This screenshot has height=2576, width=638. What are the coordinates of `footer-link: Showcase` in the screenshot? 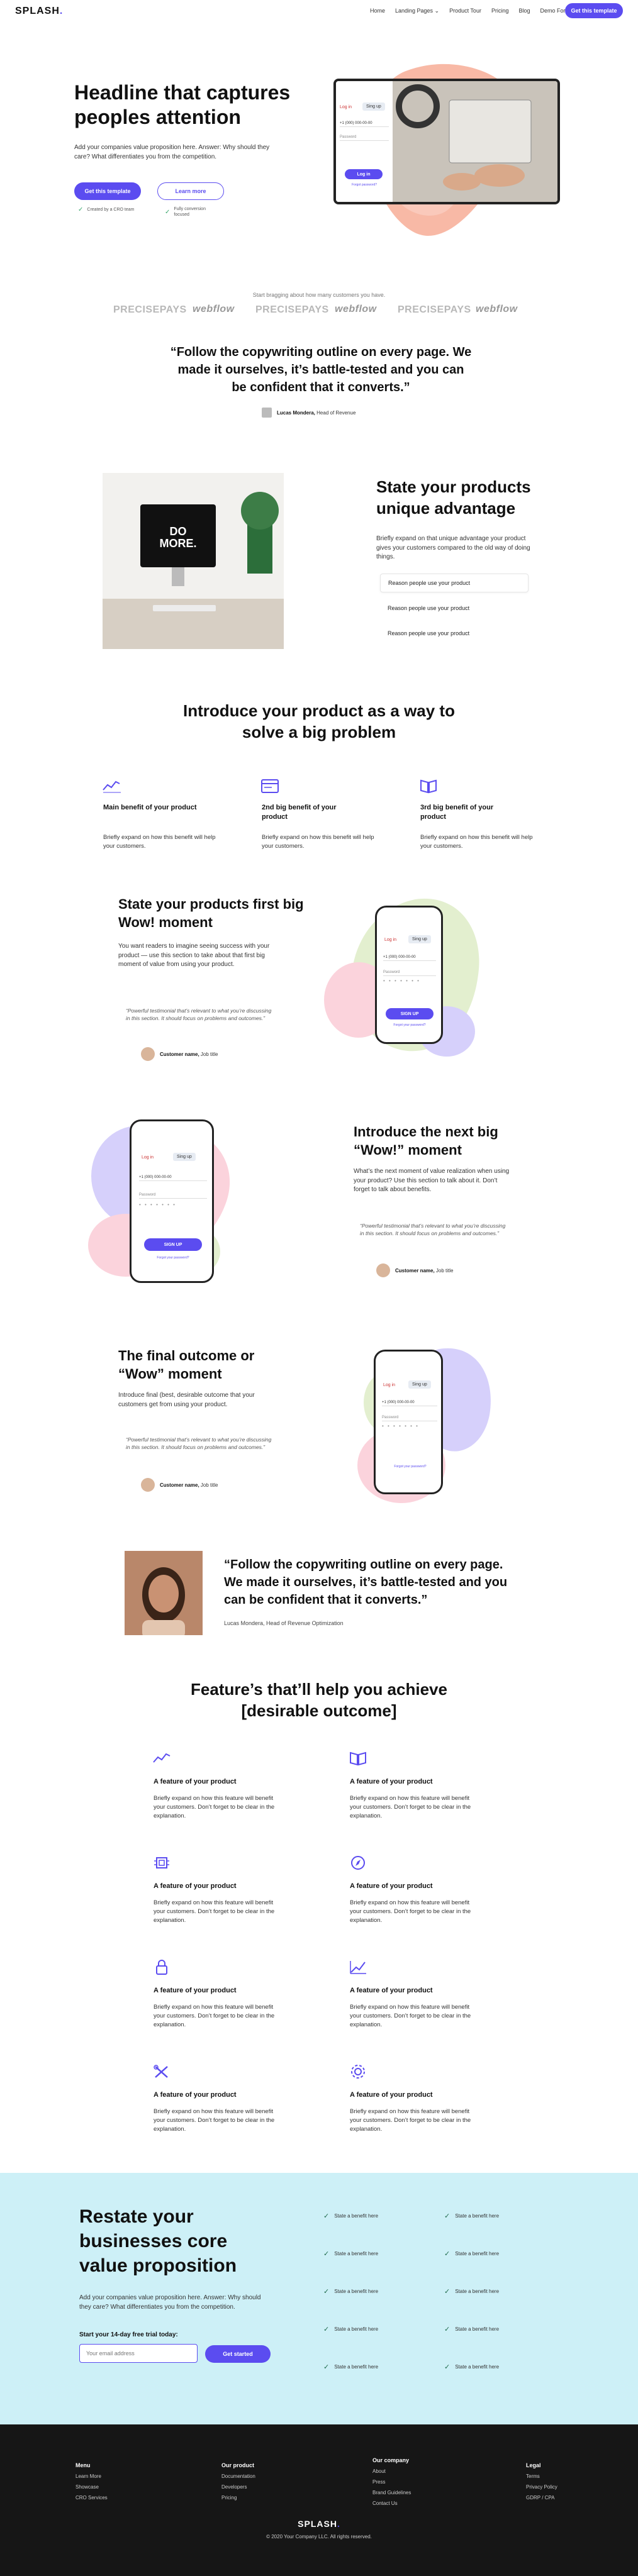 It's located at (92, 2487).